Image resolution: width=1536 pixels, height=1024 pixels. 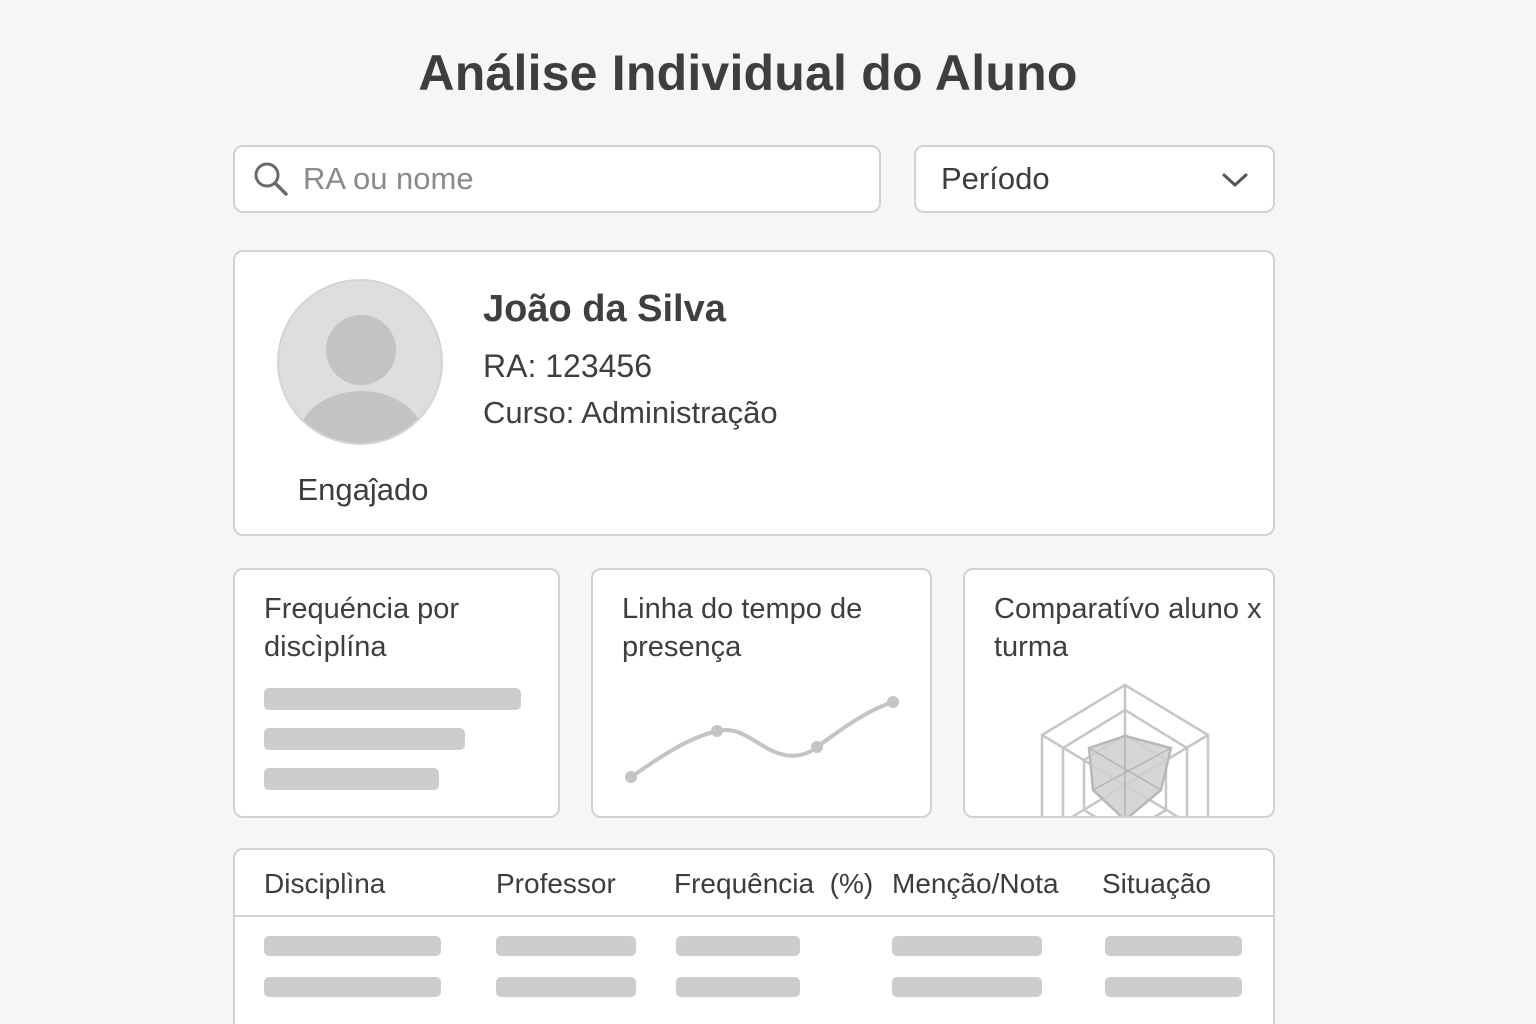 What do you see at coordinates (1156, 884) in the screenshot?
I see `column-header-status: Situação` at bounding box center [1156, 884].